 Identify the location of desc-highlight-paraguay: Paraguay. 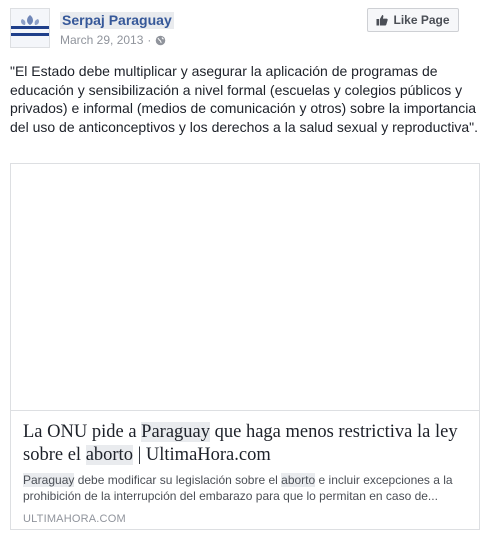
(49, 480).